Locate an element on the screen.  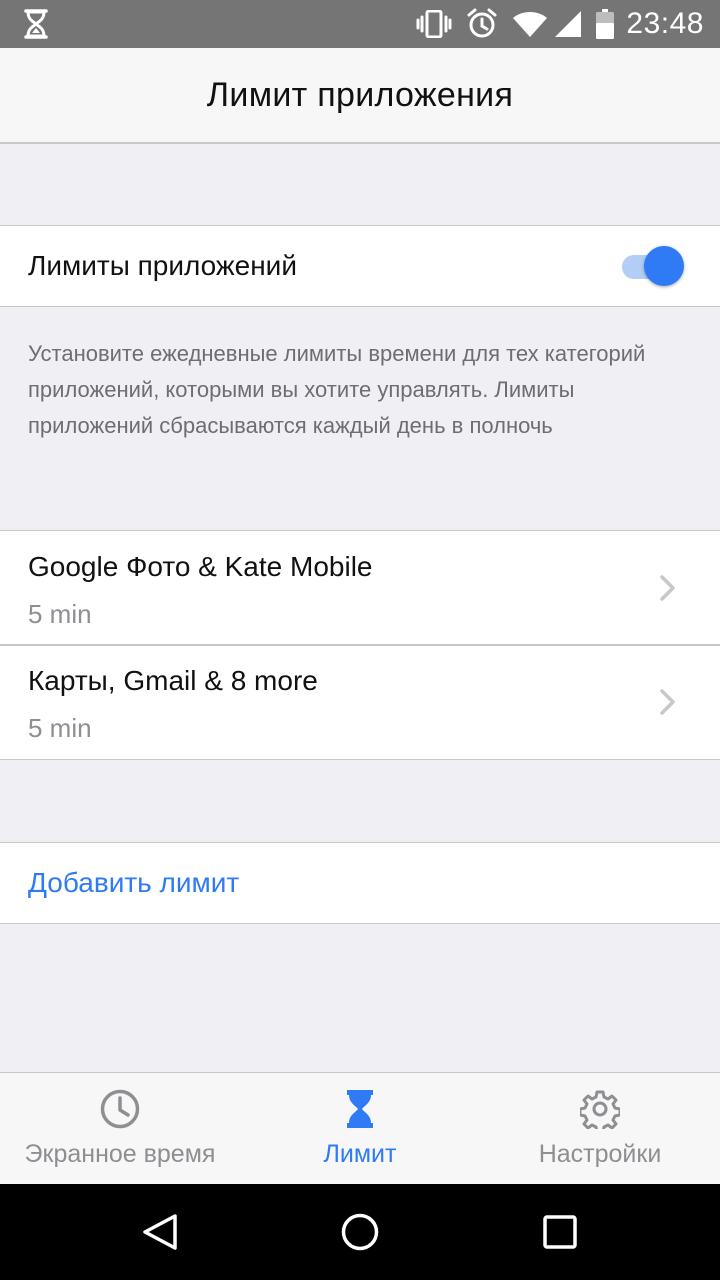
add-limit-button: Добавить лимит is located at coordinates (133, 883).